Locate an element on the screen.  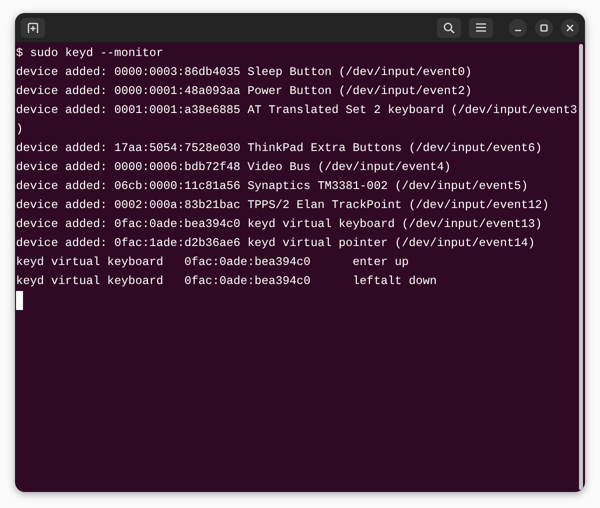
close-icon is located at coordinates (570, 28).